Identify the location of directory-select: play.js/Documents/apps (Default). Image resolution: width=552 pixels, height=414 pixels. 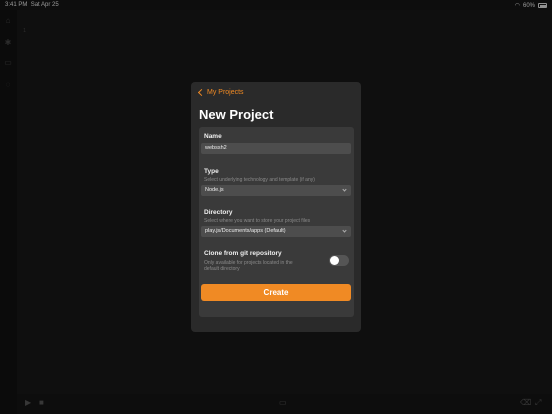
(276, 231).